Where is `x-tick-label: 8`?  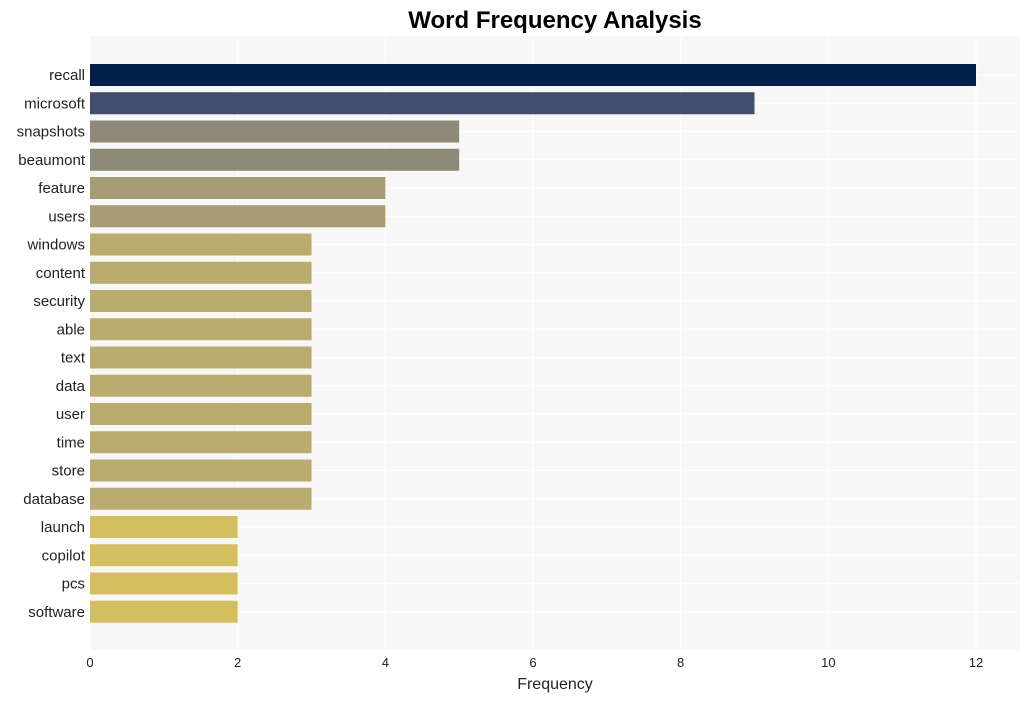
x-tick-label: 8 is located at coordinates (680, 662).